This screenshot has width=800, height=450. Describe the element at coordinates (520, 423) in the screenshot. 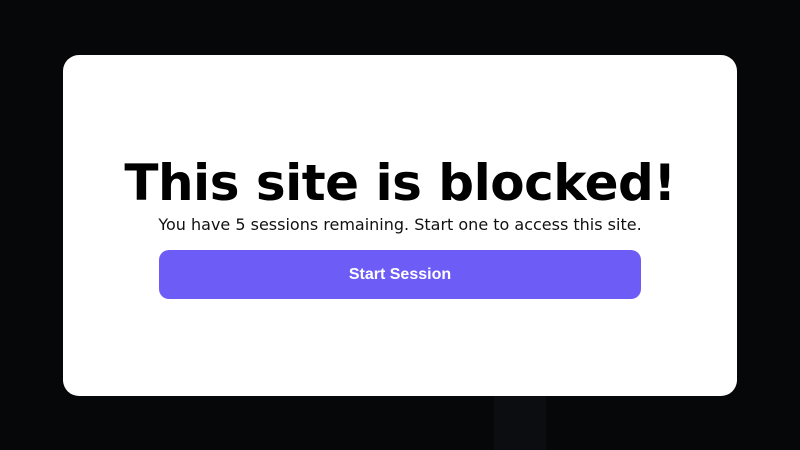

I see `background-panel` at that location.